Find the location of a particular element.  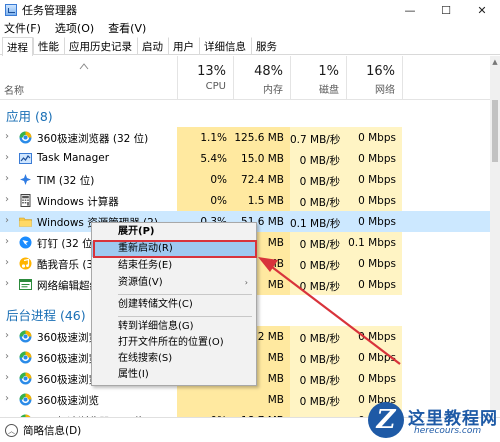

column-header: 名称 13% CPU 48% 内存 1% 磁盘 16% 网络 is located at coordinates (250, 78).